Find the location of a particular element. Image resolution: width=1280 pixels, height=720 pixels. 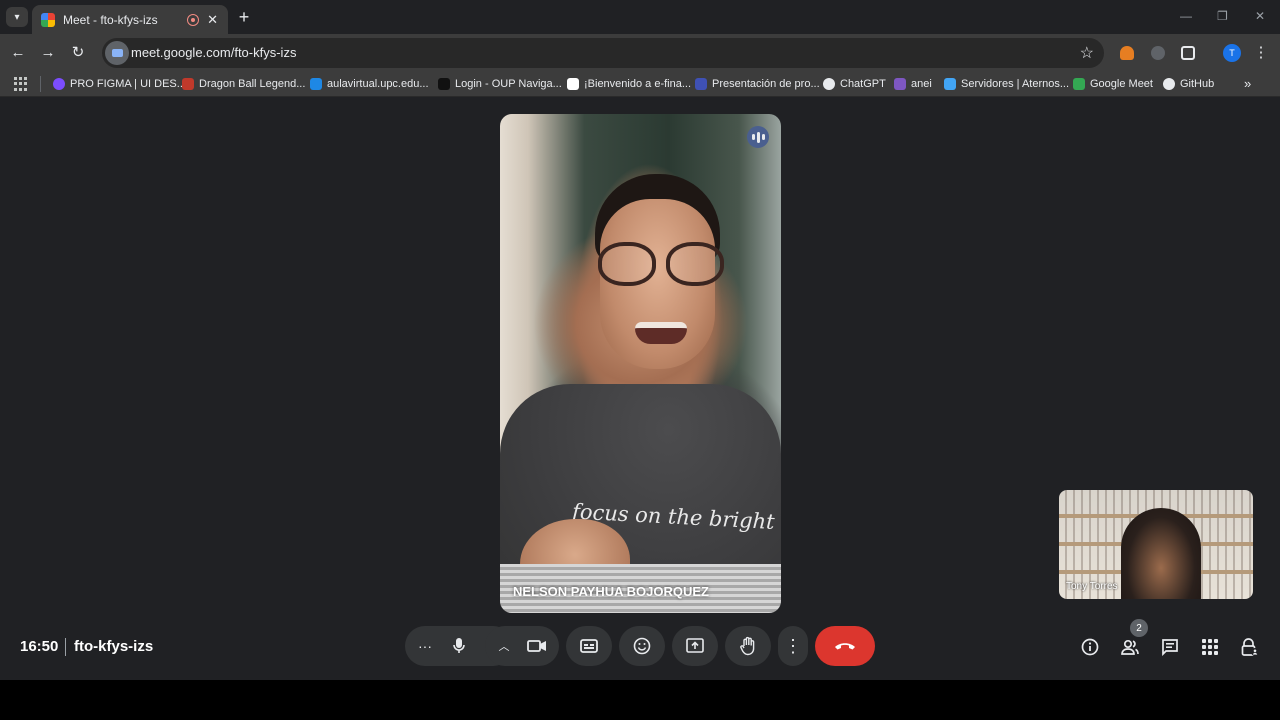

captions-icon is located at coordinates (589, 646).